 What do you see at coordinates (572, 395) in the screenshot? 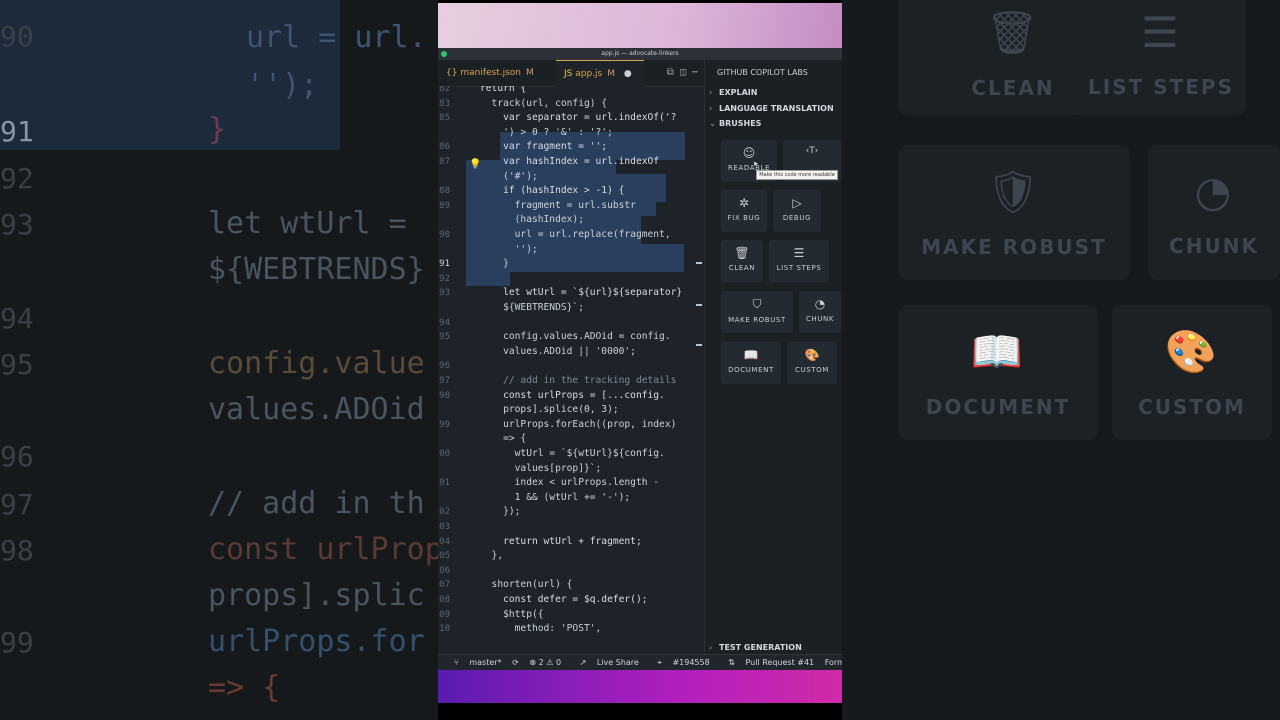
I see `code-line: const urlProps = [...config.` at bounding box center [572, 395].